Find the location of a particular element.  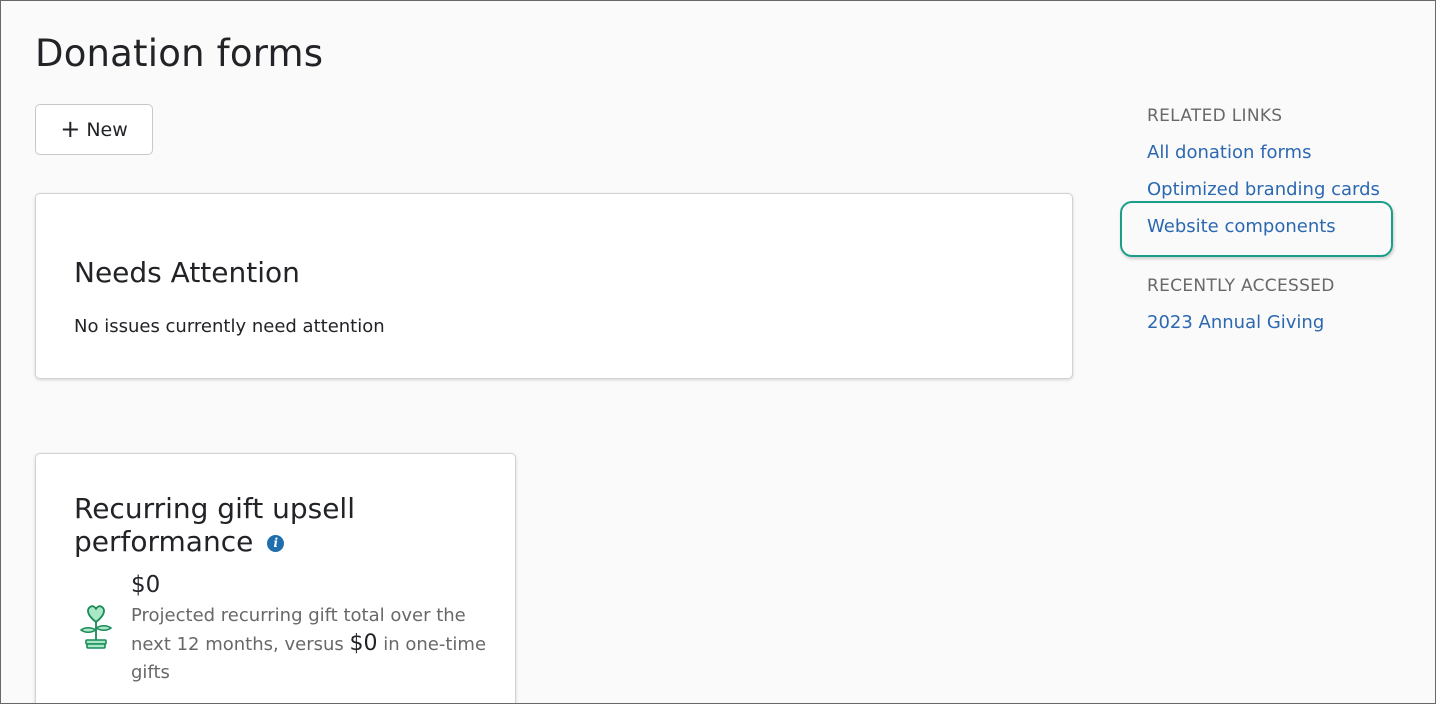

recurring-gift-title-text: Recurring gift upsell performance is located at coordinates (214, 525).